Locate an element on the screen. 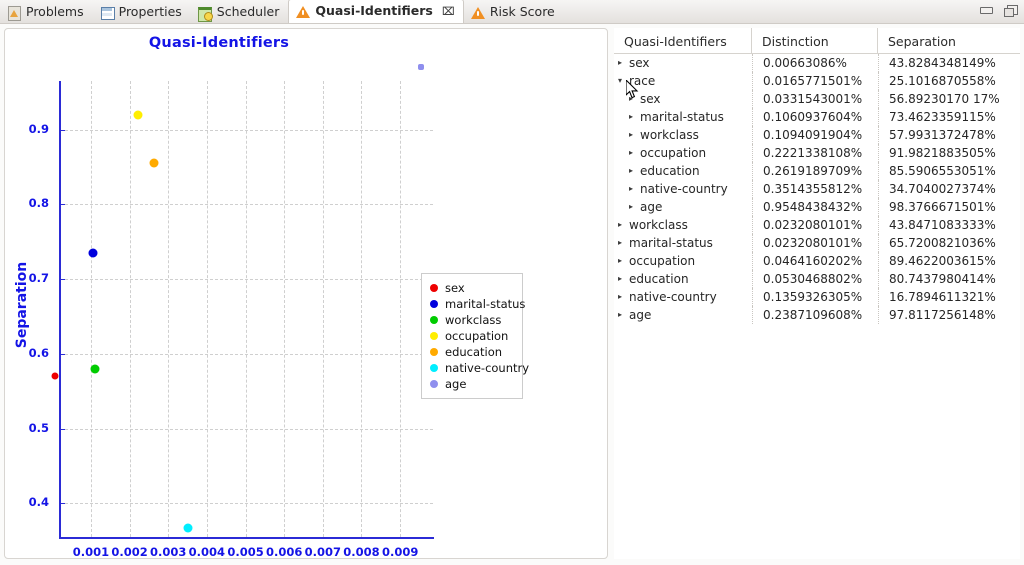  data-point-native-country is located at coordinates (188, 528).